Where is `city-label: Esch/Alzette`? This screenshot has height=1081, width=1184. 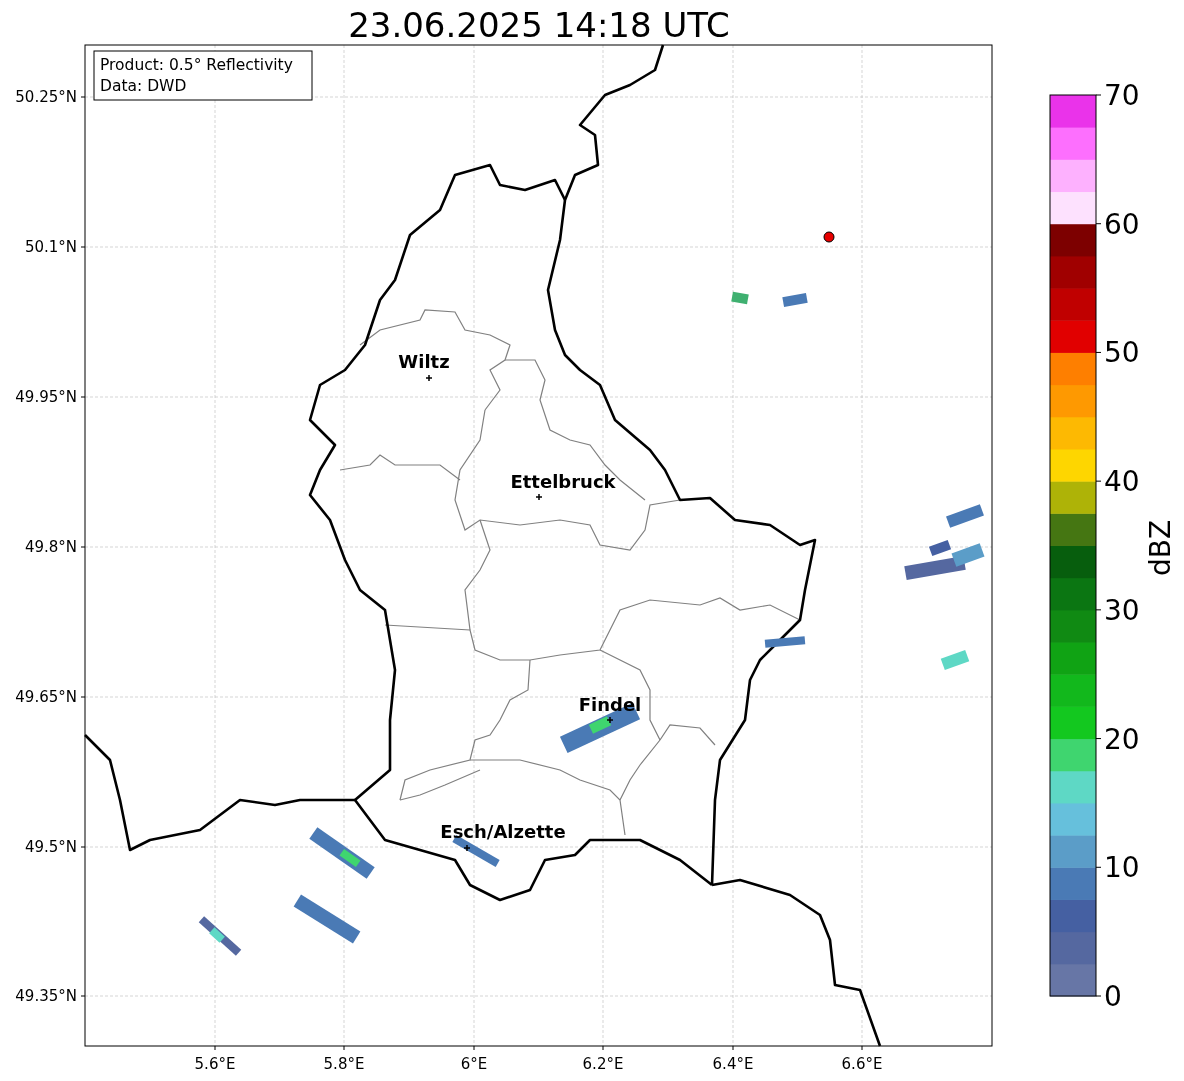 city-label: Esch/Alzette is located at coordinates (503, 831).